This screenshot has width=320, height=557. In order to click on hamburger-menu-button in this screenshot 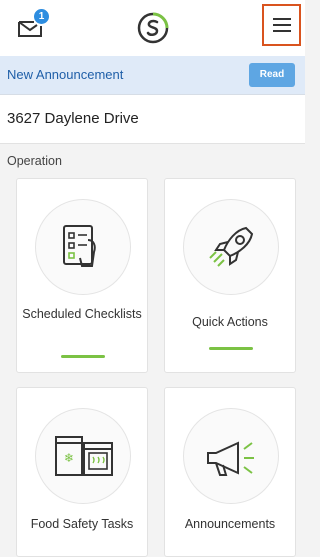, I will do `click(281, 25)`.